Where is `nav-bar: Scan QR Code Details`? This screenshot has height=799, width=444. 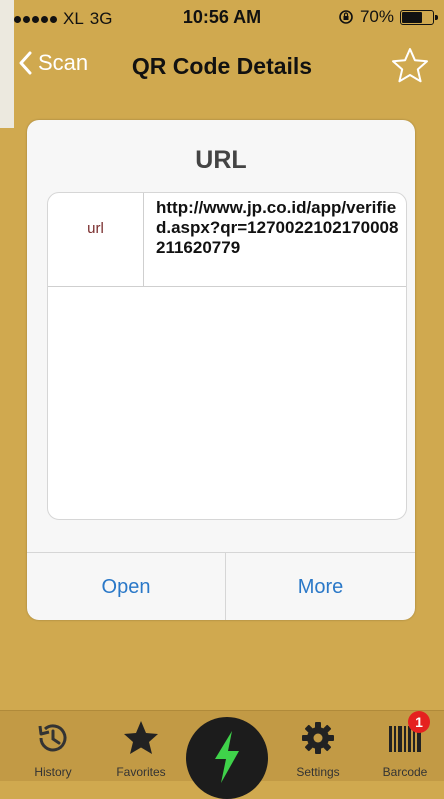 nav-bar: Scan QR Code Details is located at coordinates (222, 68).